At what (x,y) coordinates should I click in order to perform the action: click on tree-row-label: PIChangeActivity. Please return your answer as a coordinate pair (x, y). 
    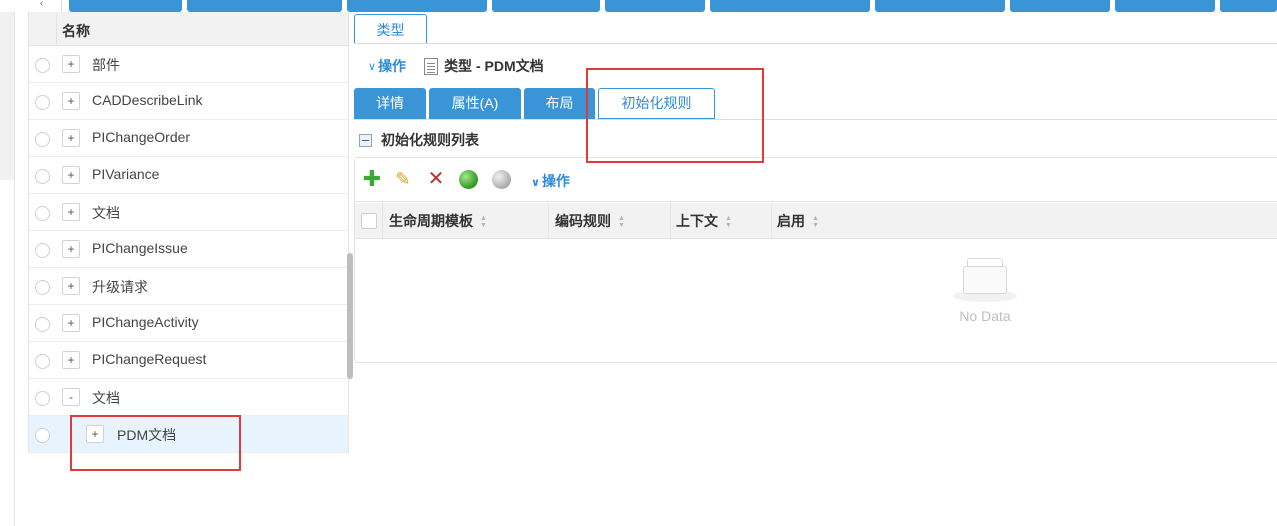
    Looking at the image, I should click on (145, 322).